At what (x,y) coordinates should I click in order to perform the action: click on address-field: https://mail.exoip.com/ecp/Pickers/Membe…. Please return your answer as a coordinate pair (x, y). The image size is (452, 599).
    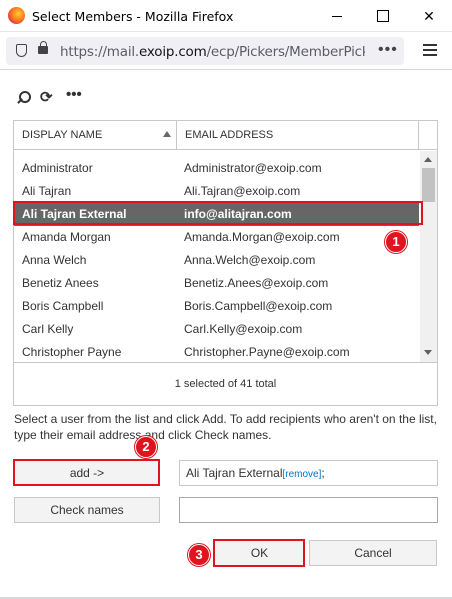
    Looking at the image, I should click on (205, 51).